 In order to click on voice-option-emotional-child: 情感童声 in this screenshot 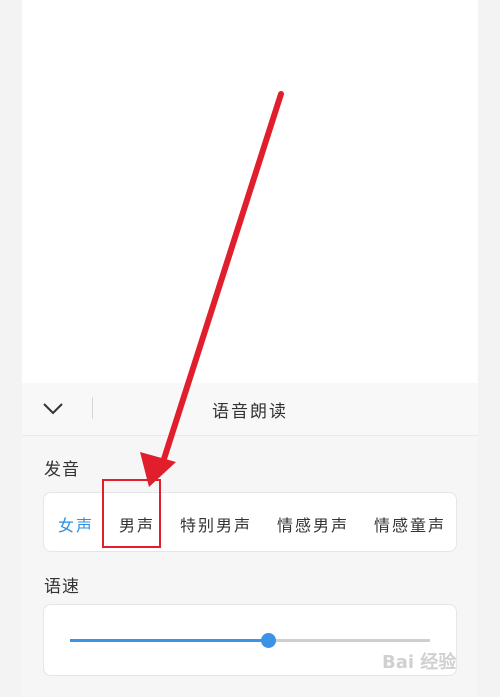, I will do `click(410, 524)`.